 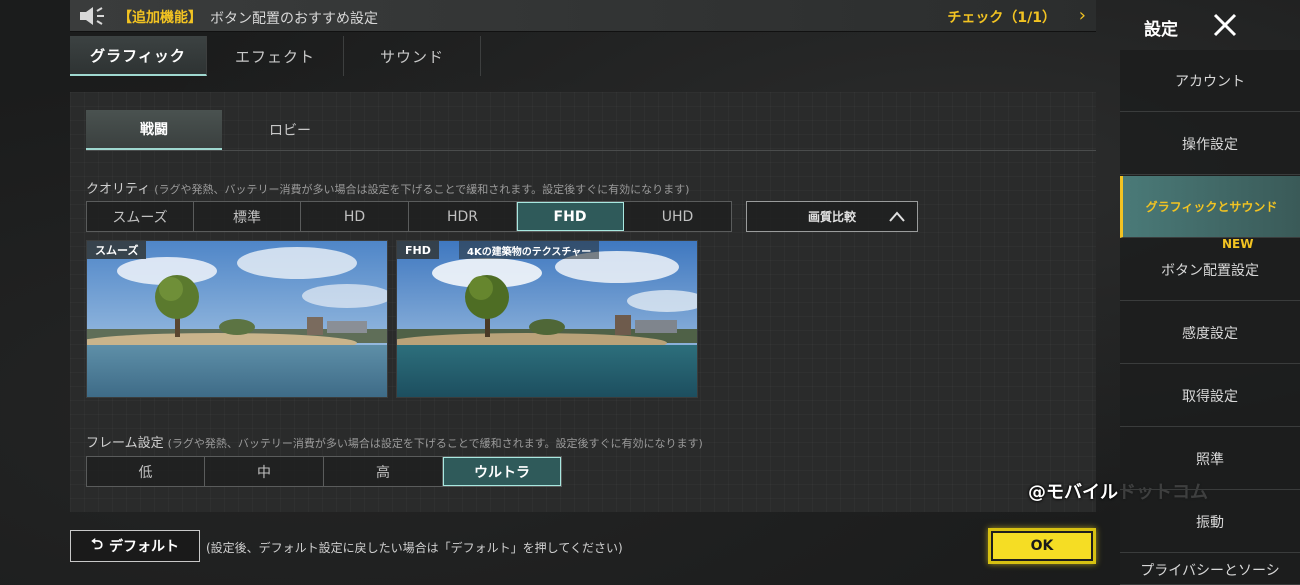 I want to click on frame-option-low: 低, so click(x=146, y=471).